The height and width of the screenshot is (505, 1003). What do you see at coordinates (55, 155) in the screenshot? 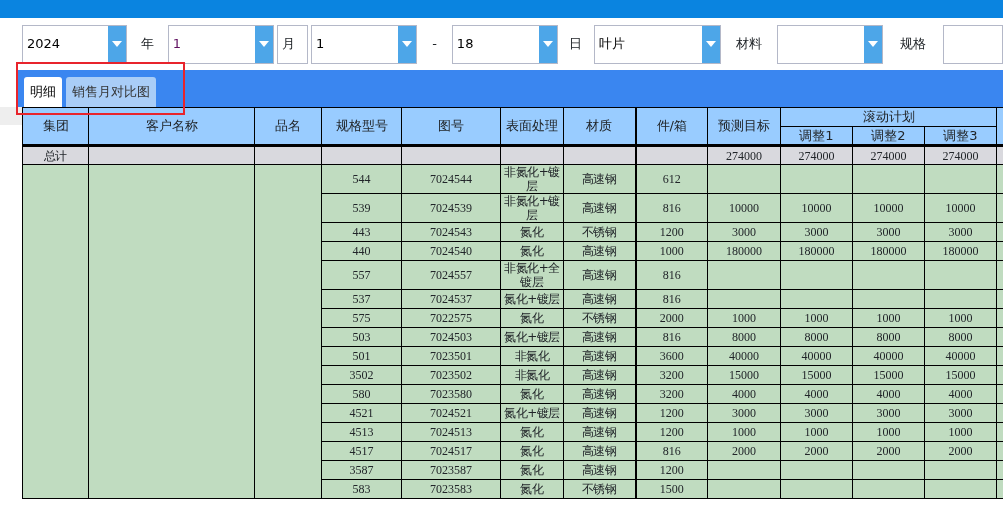
I see `total-label: 总计` at bounding box center [55, 155].